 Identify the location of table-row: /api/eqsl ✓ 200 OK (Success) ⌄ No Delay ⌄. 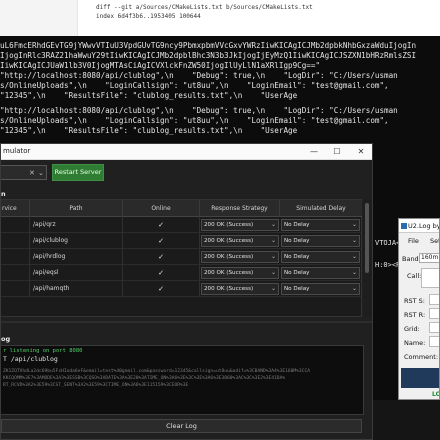
(181, 273).